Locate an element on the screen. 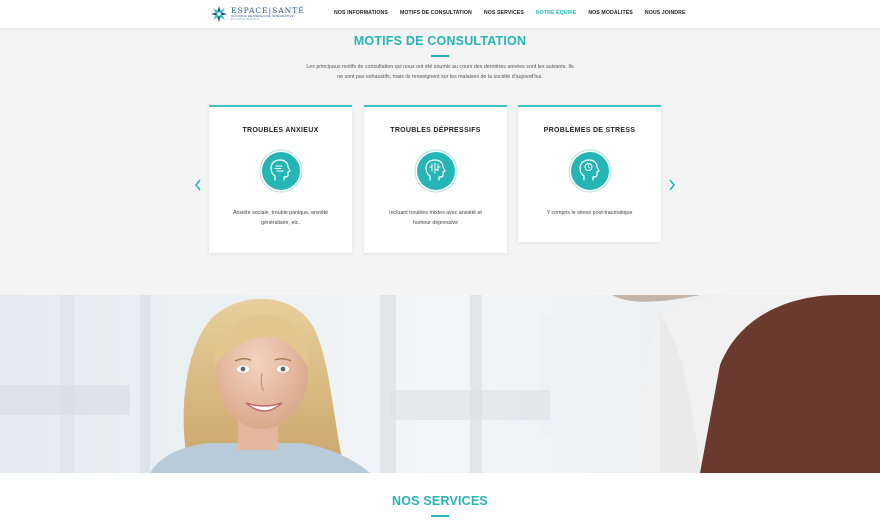  head-brain-icon is located at coordinates (435, 171).